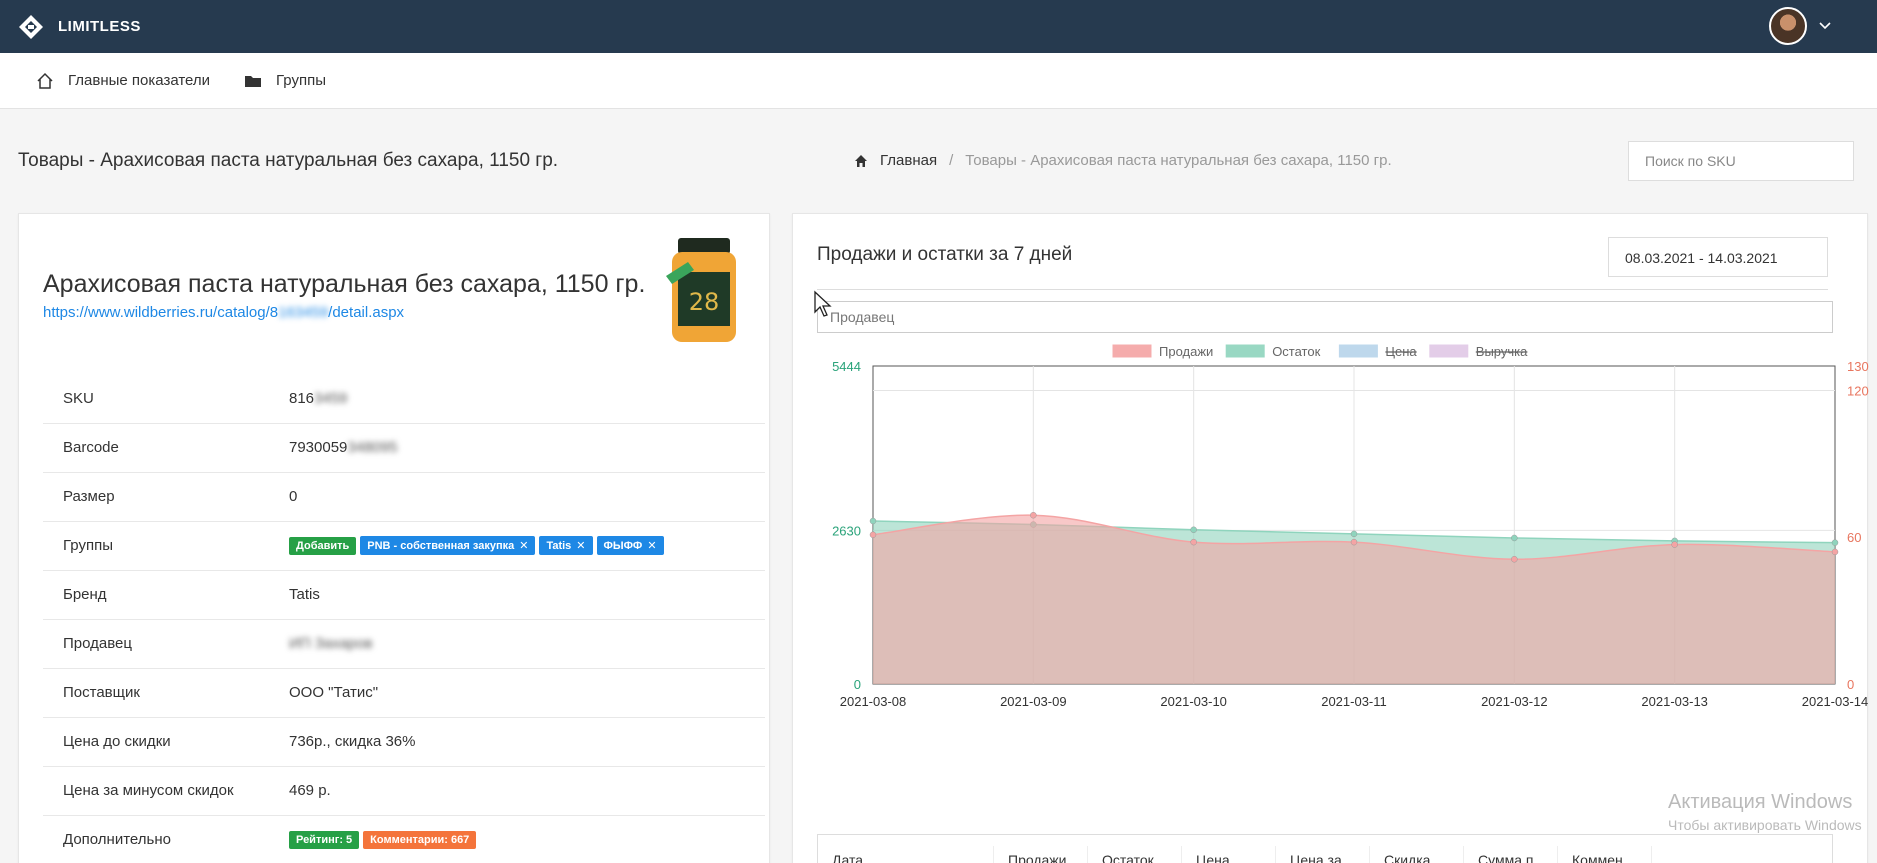 The height and width of the screenshot is (863, 1877). What do you see at coordinates (1325, 317) in the screenshot?
I see `seller-filter-input` at bounding box center [1325, 317].